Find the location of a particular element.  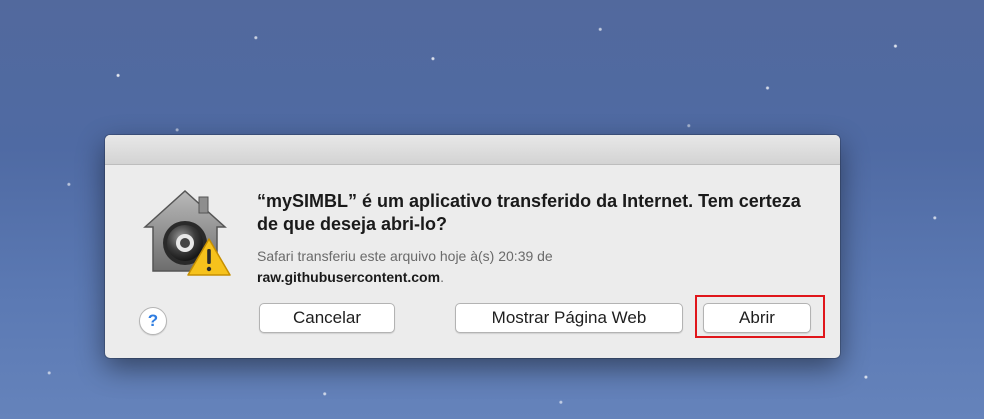

show-webpage-button: Mostrar Página Web is located at coordinates (569, 318).